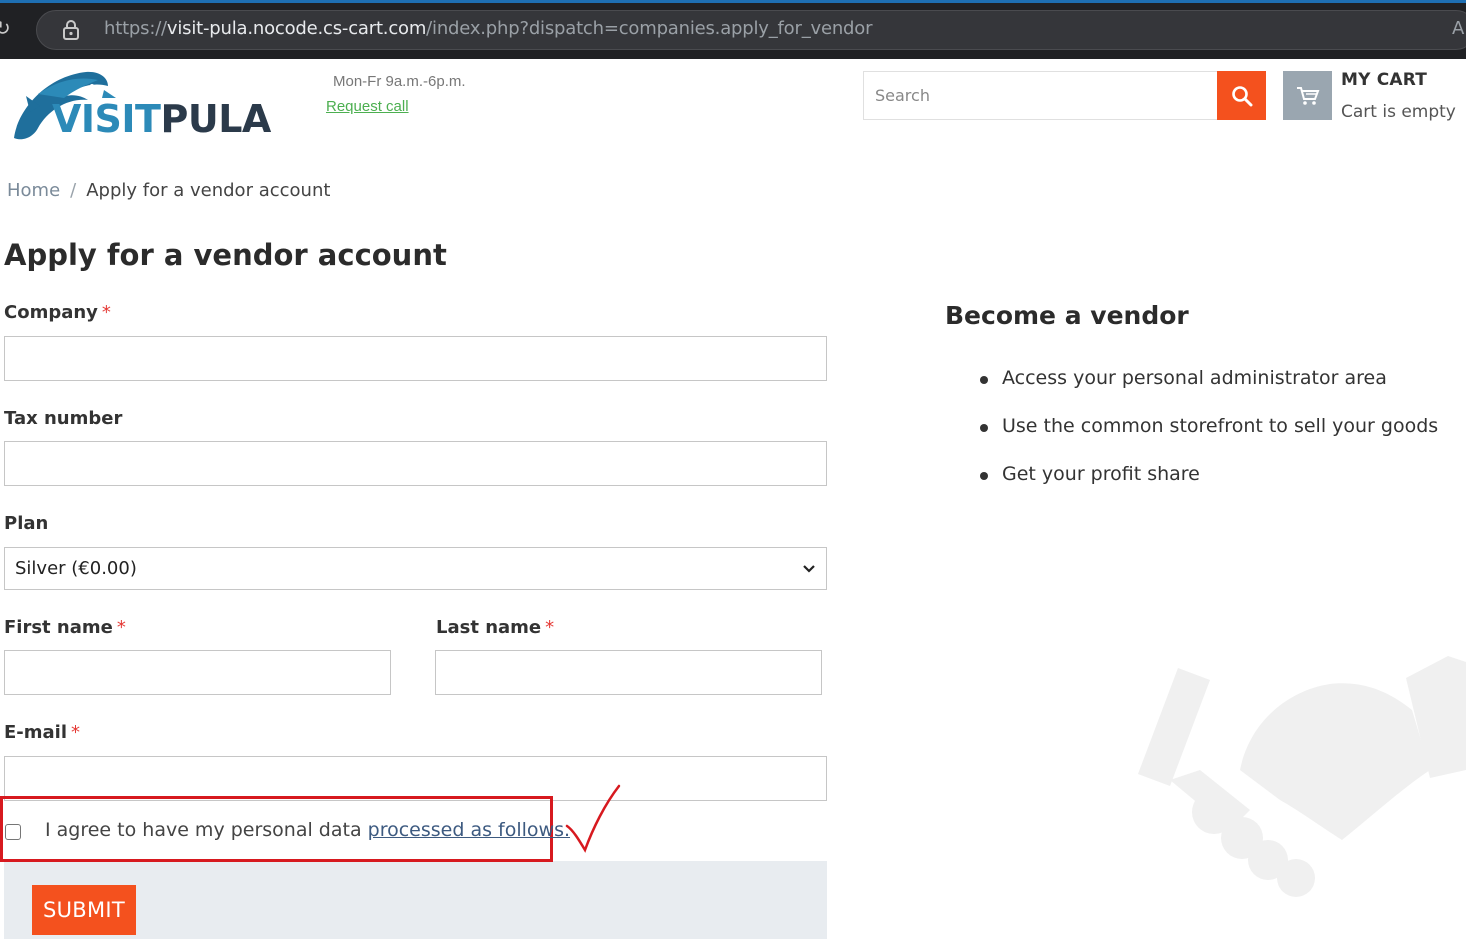 This screenshot has width=1466, height=939. I want to click on consent-text: I agree to have my personal data, so click(206, 830).